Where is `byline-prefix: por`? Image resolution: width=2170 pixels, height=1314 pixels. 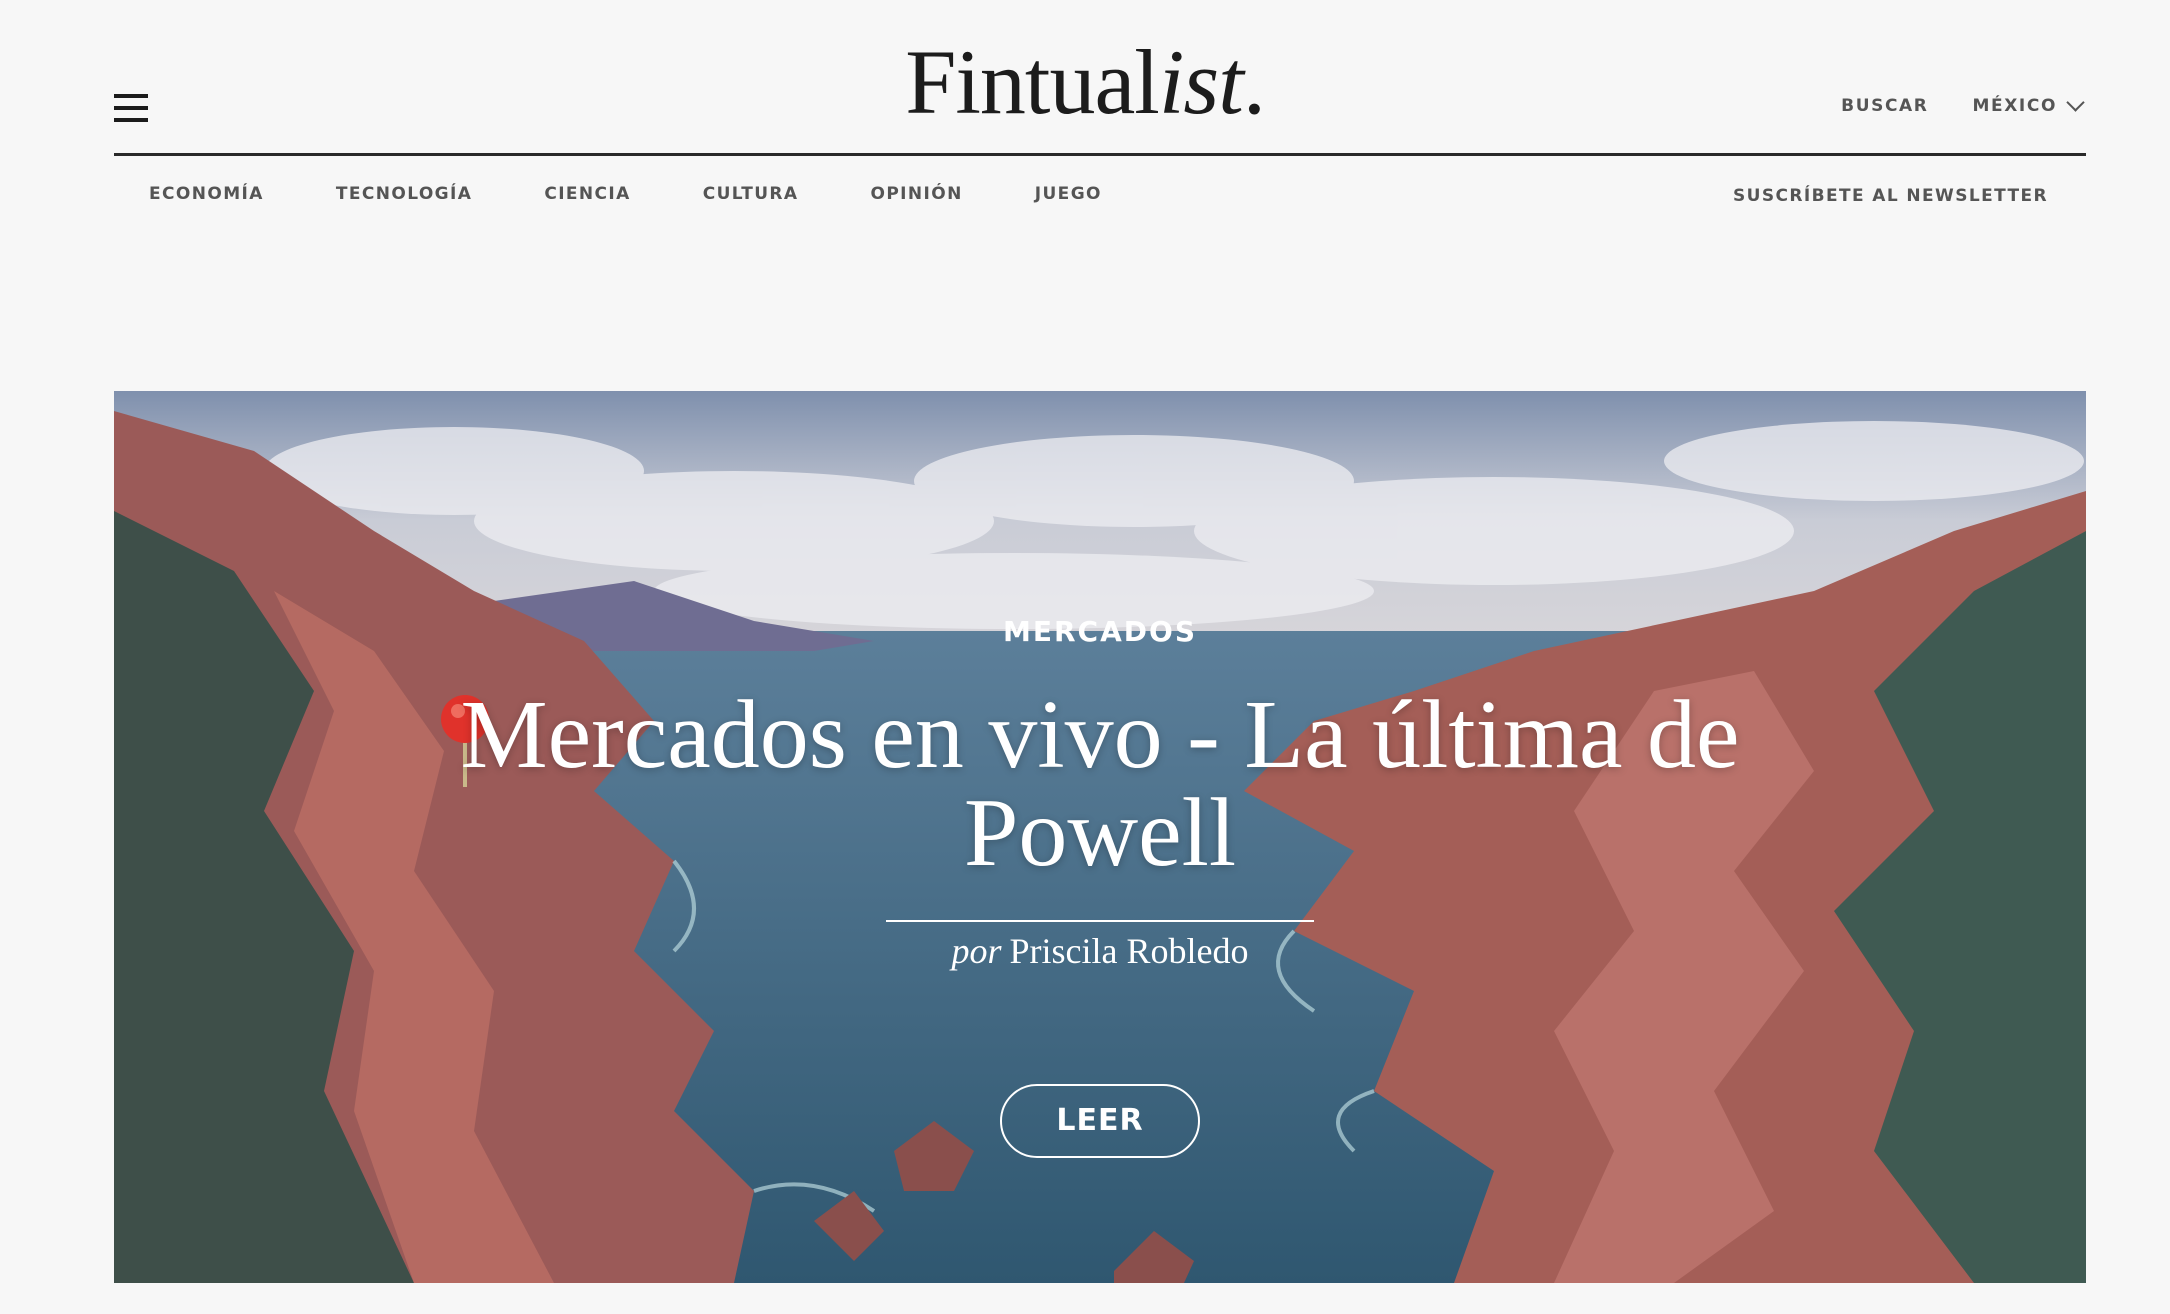 byline-prefix: por is located at coordinates (976, 951).